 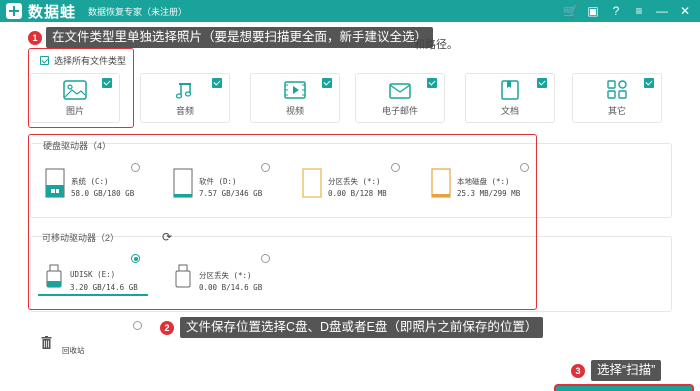 What do you see at coordinates (616, 111) in the screenshot?
I see `filetype-label: 其它` at bounding box center [616, 111].